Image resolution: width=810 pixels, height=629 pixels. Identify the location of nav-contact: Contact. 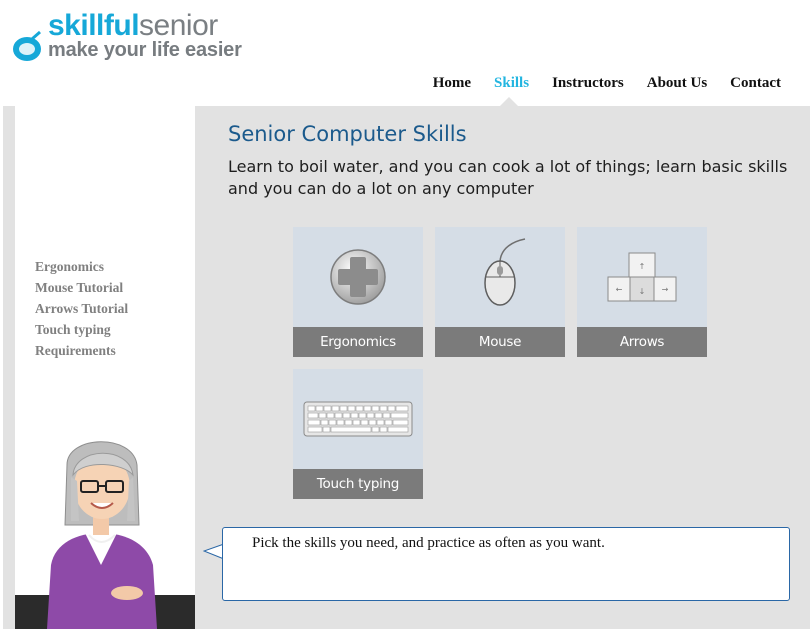
(755, 83).